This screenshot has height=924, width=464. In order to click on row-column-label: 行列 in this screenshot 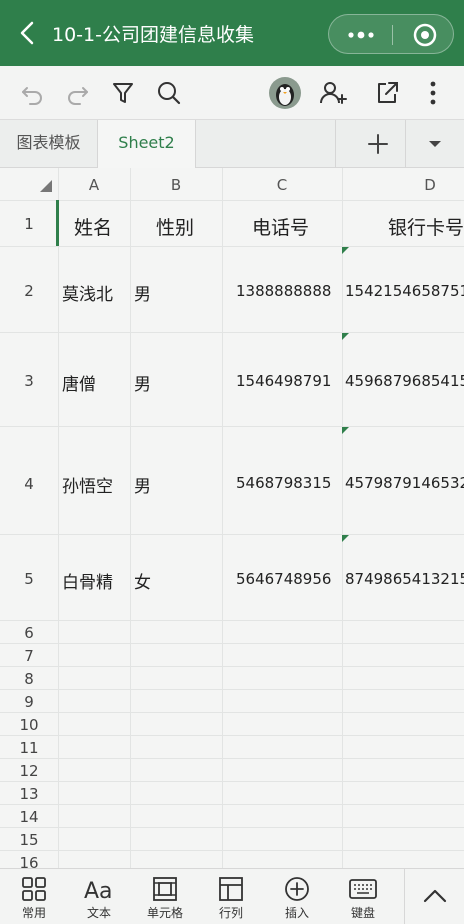, I will do `click(230, 913)`.